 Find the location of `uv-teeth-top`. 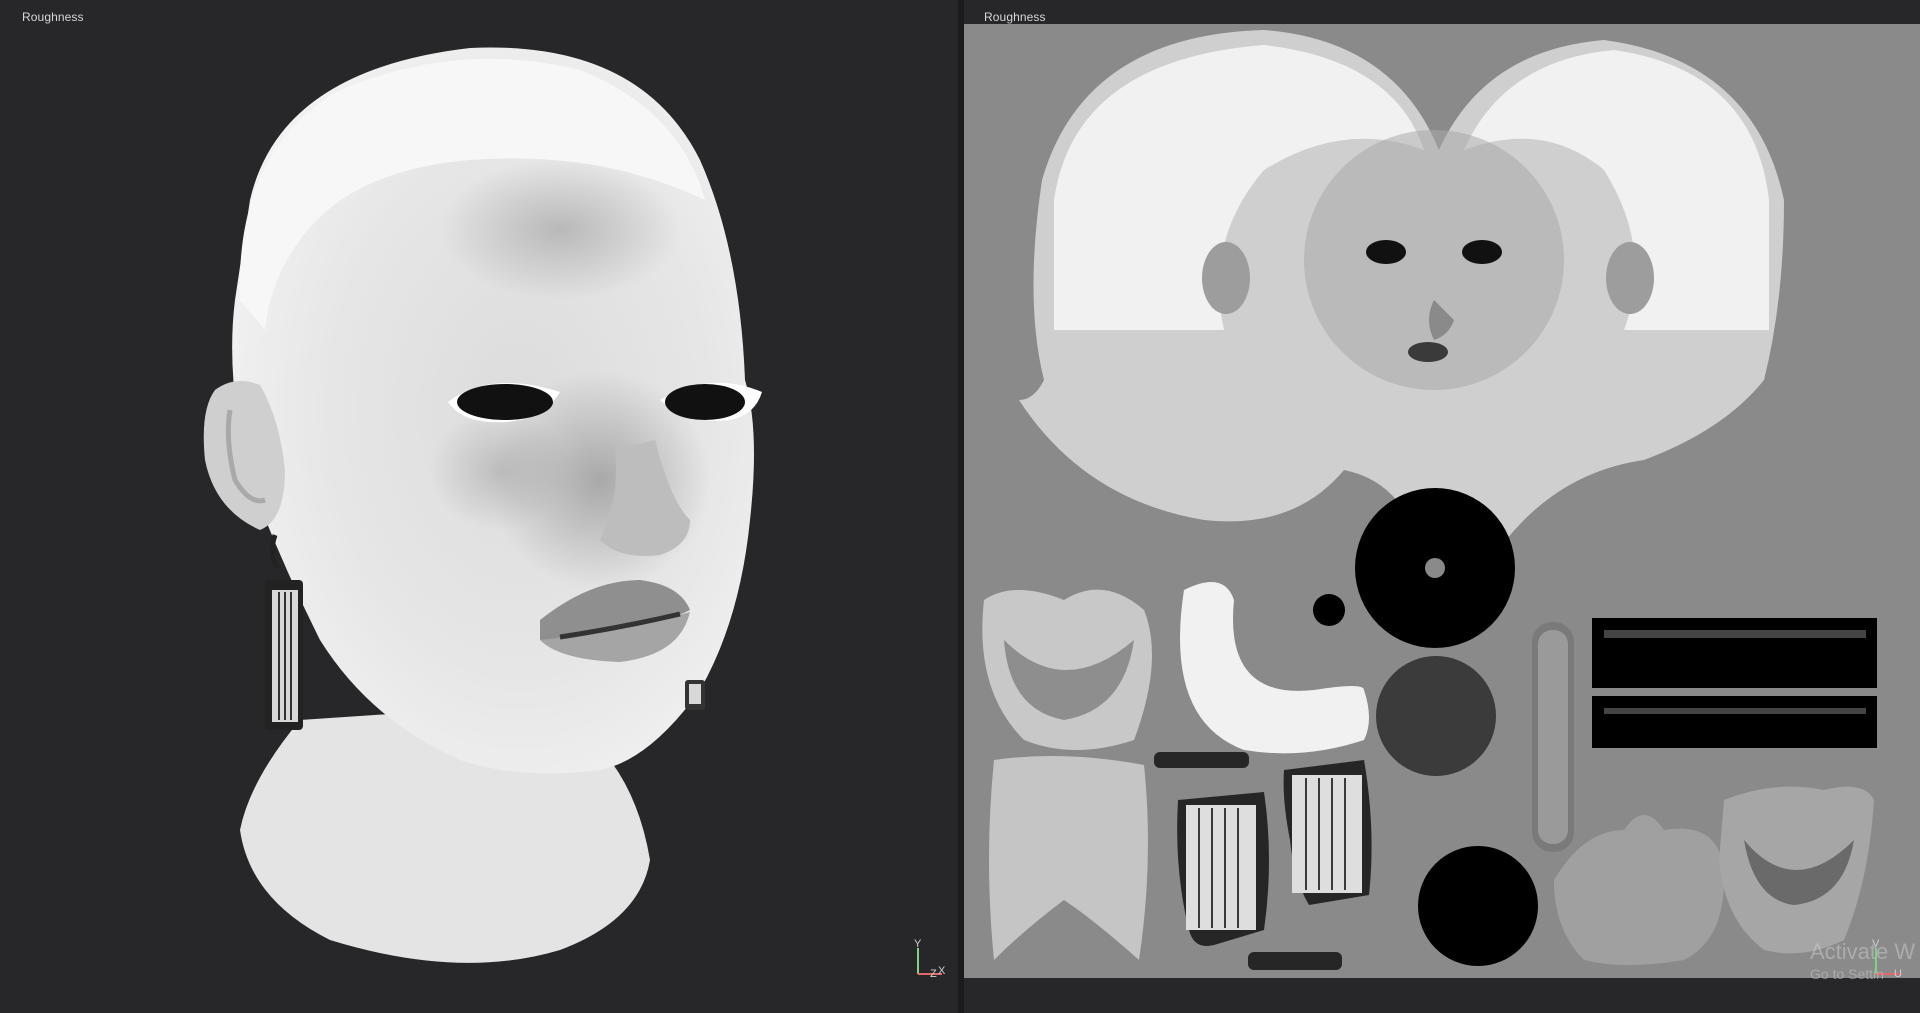

uv-teeth-top is located at coordinates (1734, 653).